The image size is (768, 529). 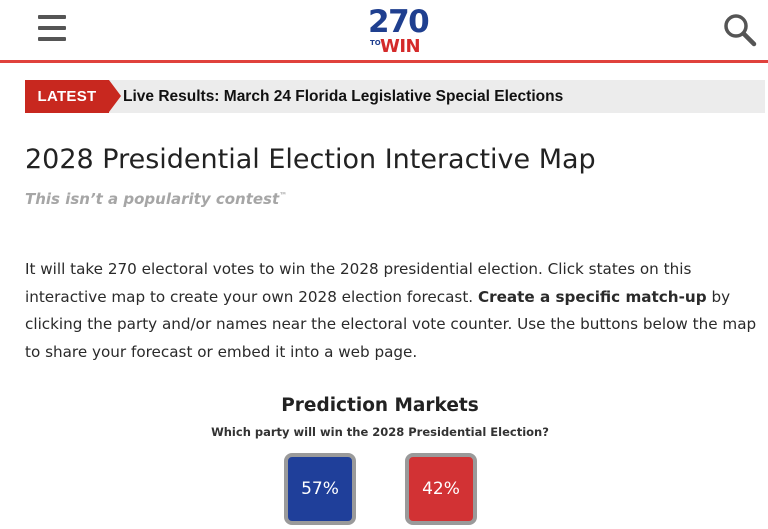 I want to click on logo-number: 270, so click(x=399, y=22).